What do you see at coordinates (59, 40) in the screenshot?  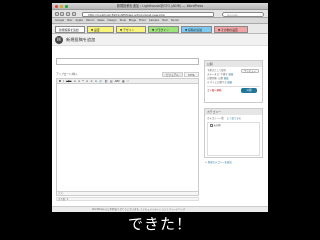 I see `wordpress-logo-icon: W` at bounding box center [59, 40].